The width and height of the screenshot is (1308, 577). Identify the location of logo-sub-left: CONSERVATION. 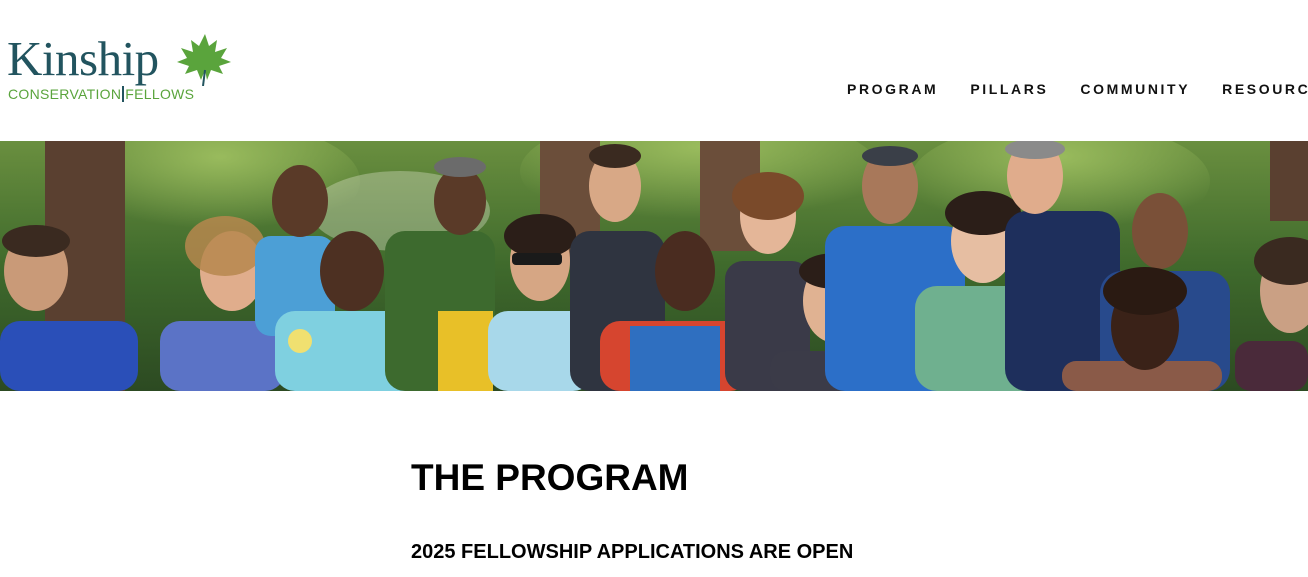
(65, 94).